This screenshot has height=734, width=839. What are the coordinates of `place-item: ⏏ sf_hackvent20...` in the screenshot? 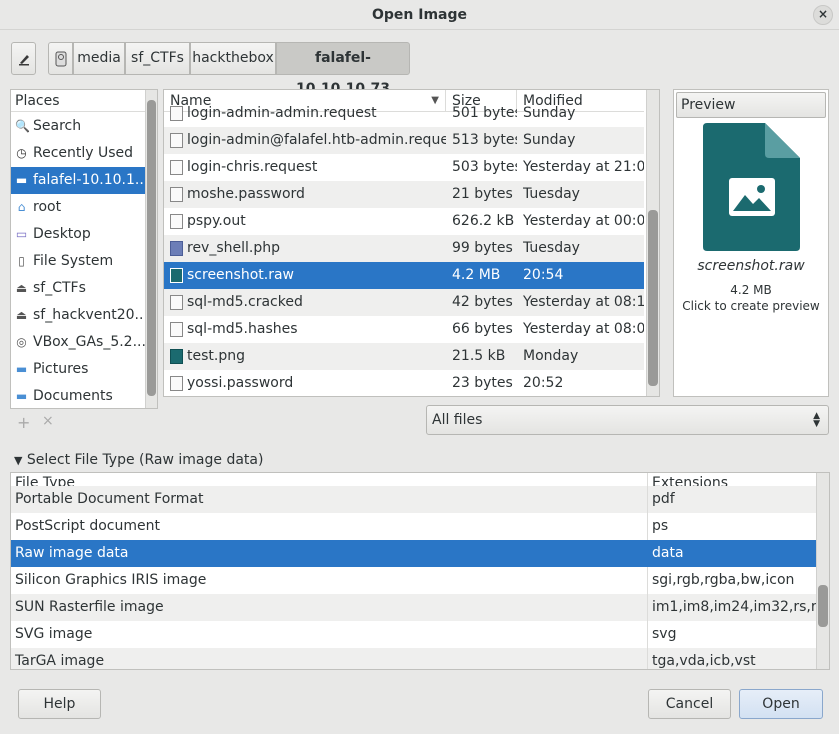 It's located at (78, 315).